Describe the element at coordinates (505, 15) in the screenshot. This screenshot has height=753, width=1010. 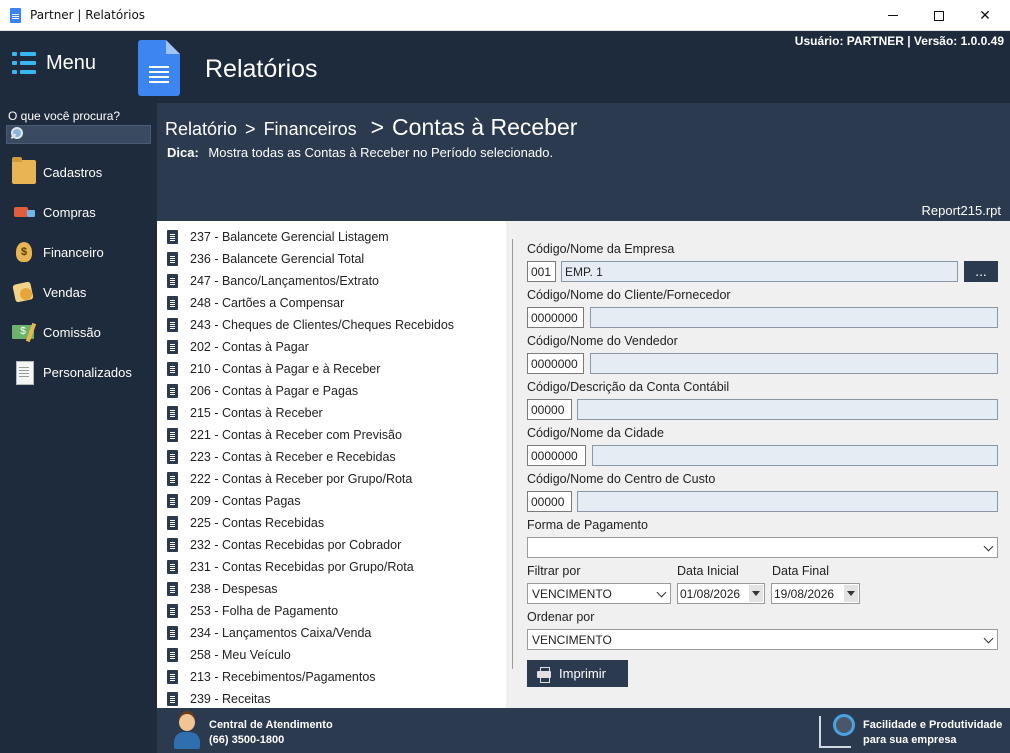
I see `title-bar: Partner | Relatórios ✕` at that location.